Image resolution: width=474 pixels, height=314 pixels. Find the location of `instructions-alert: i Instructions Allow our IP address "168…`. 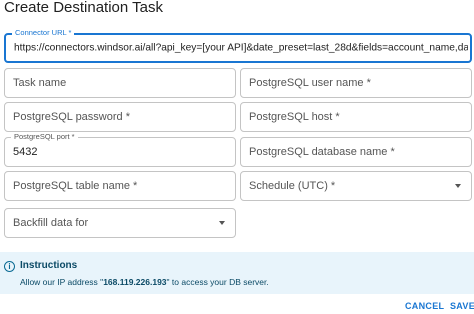

instructions-alert: i Instructions Allow our IP address "168… is located at coordinates (237, 273).